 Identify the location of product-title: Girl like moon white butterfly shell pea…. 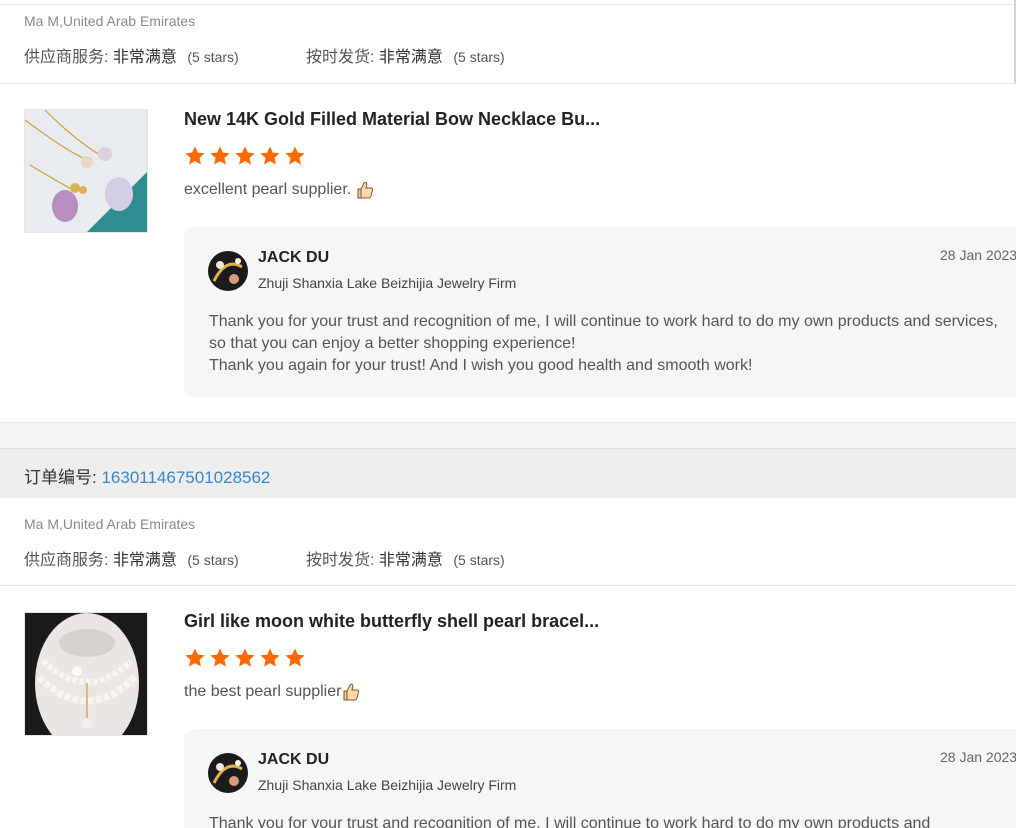
(391, 621).